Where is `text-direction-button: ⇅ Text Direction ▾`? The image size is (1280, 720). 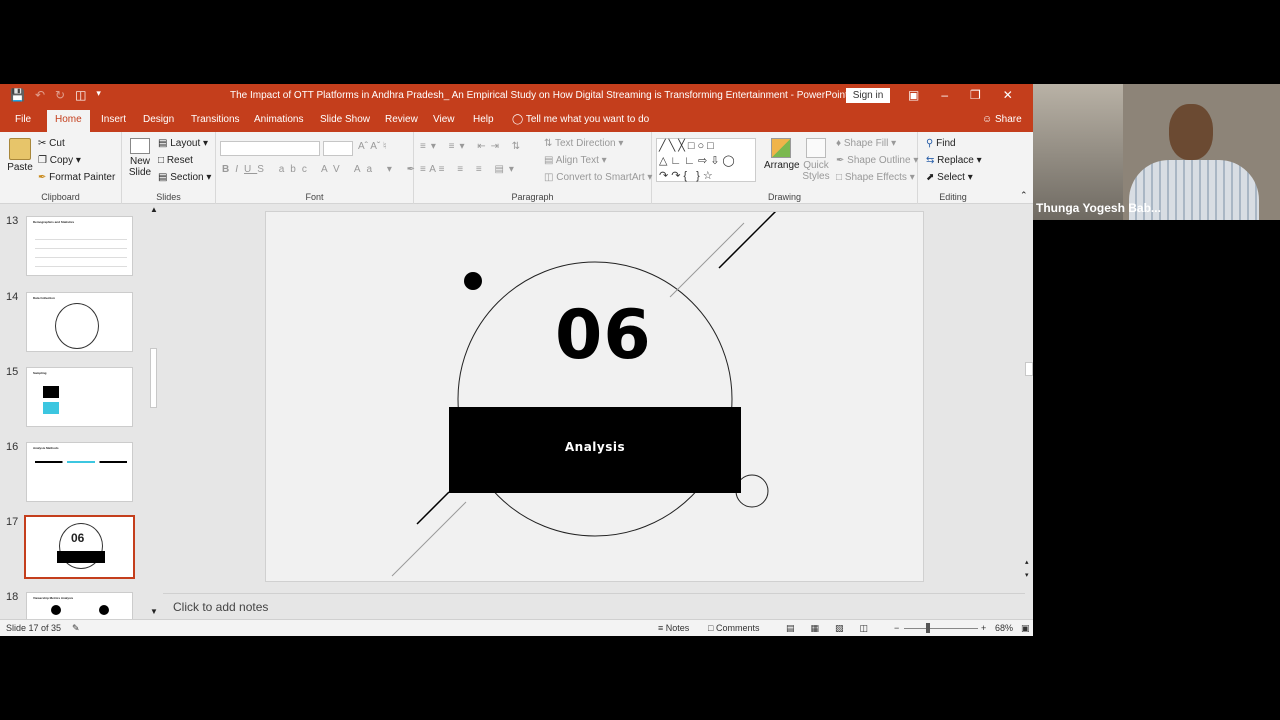
text-direction-button: ⇅ Text Direction ▾ is located at coordinates (583, 143).